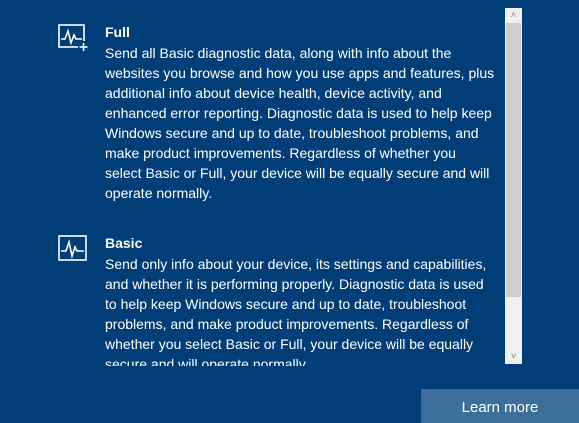 Image resolution: width=579 pixels, height=423 pixels. What do you see at coordinates (124, 243) in the screenshot?
I see `option-title: Basic` at bounding box center [124, 243].